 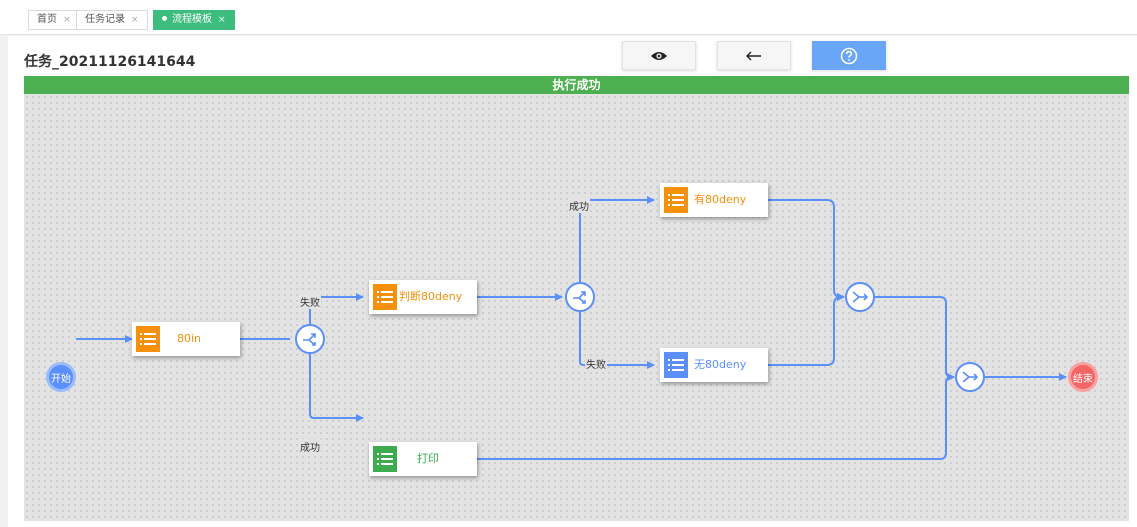 What do you see at coordinates (110, 62) in the screenshot?
I see `page-title: 任务_20211126141644` at bounding box center [110, 62].